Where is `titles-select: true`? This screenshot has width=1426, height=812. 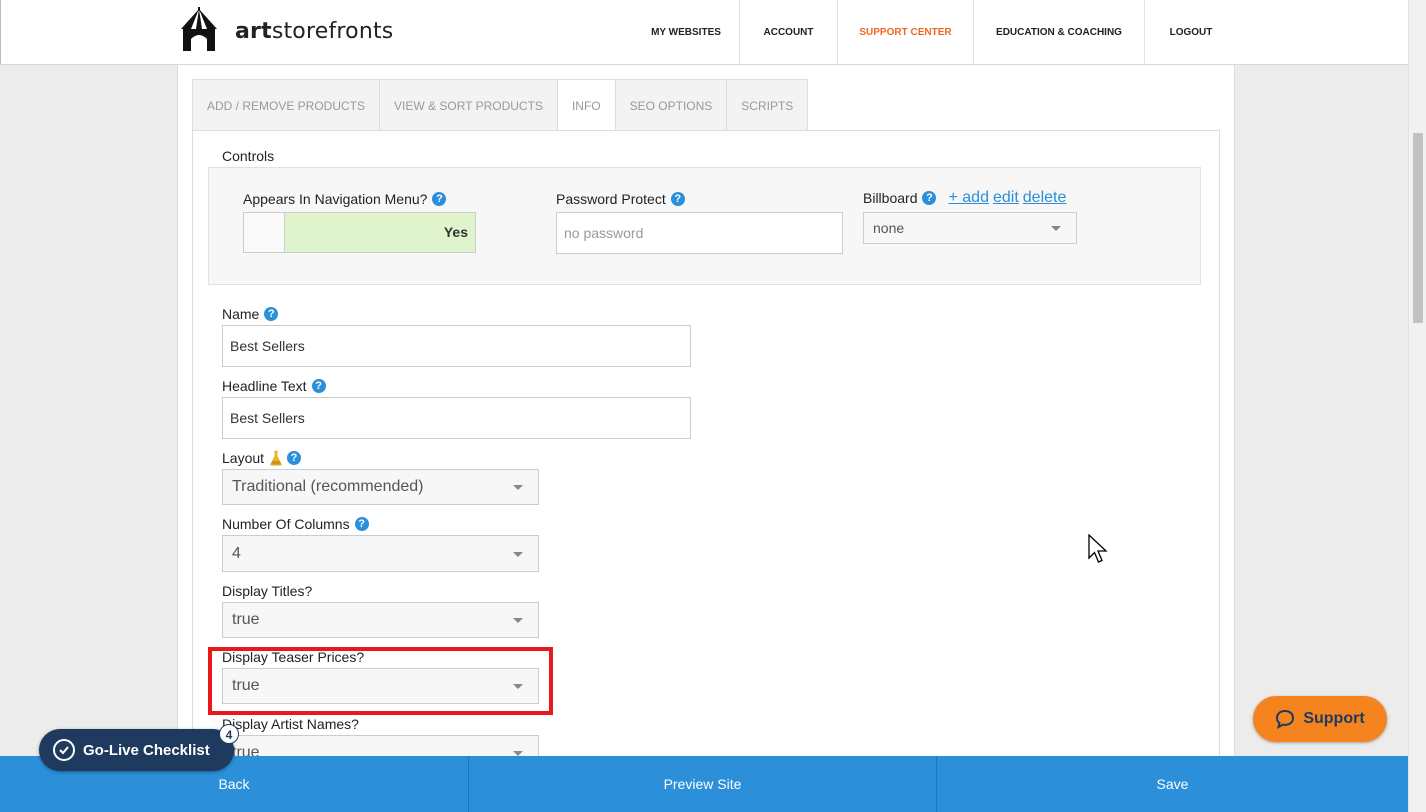
titles-select: true is located at coordinates (380, 620).